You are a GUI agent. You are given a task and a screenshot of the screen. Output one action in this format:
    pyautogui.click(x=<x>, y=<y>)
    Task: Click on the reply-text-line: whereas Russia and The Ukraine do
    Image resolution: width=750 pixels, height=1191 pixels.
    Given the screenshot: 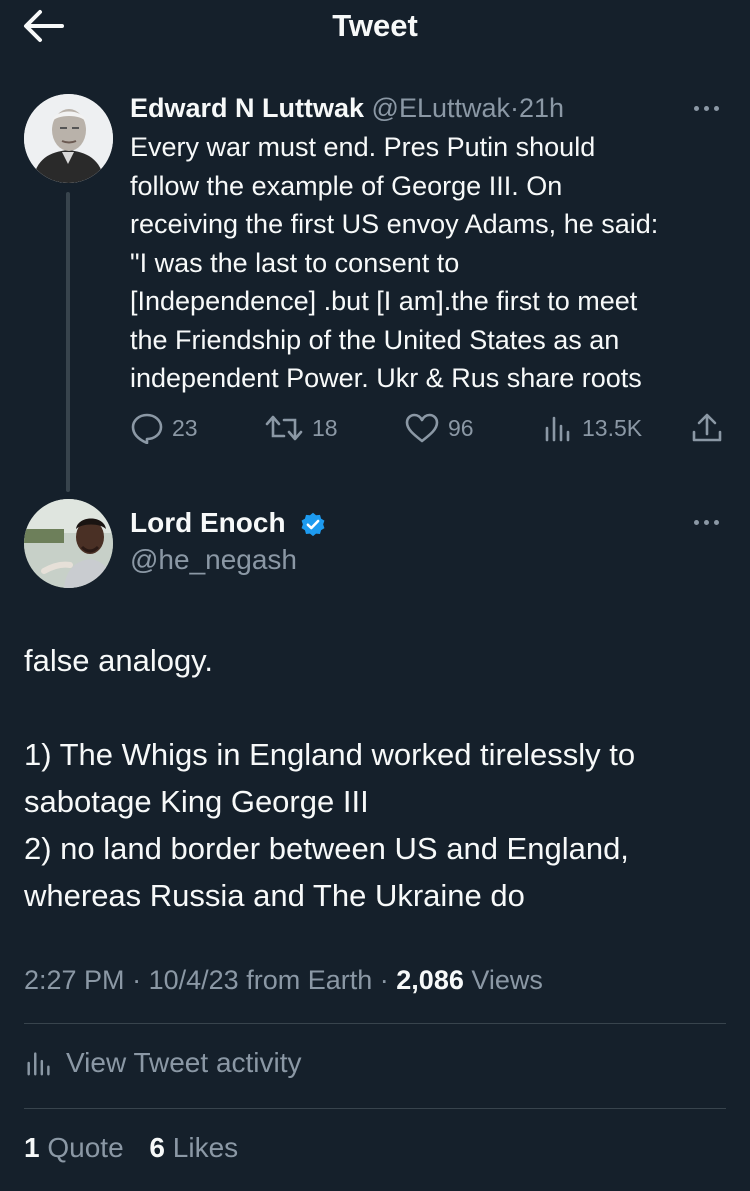 What is the action you would take?
    pyautogui.click(x=274, y=895)
    